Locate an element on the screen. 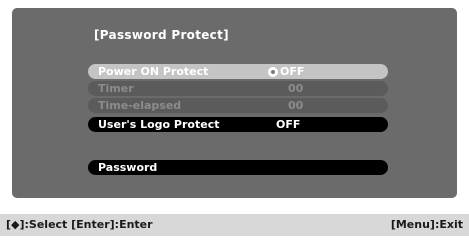 This screenshot has height=242, width=469. menu-title: [Password Protect] is located at coordinates (161, 35).